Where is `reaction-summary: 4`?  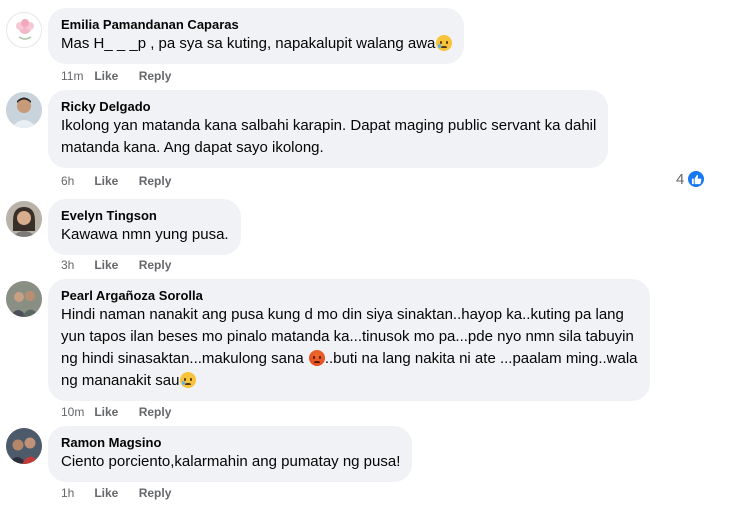
reaction-summary: 4 is located at coordinates (691, 179).